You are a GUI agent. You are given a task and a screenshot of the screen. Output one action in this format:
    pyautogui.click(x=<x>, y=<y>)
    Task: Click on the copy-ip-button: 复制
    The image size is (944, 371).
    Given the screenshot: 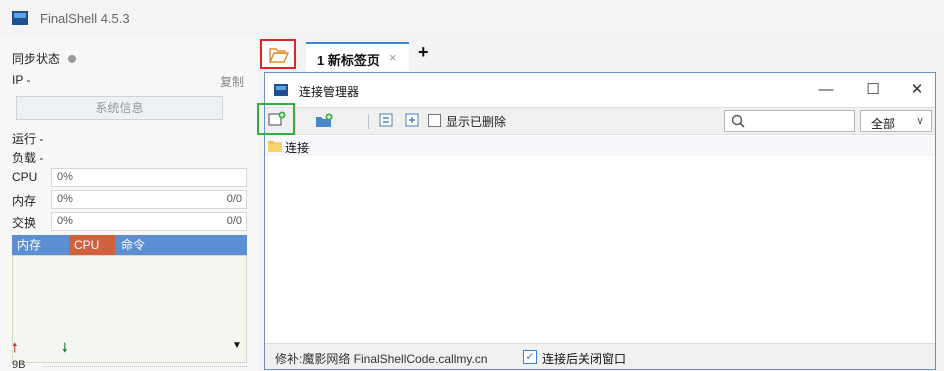 What is the action you would take?
    pyautogui.click(x=232, y=81)
    